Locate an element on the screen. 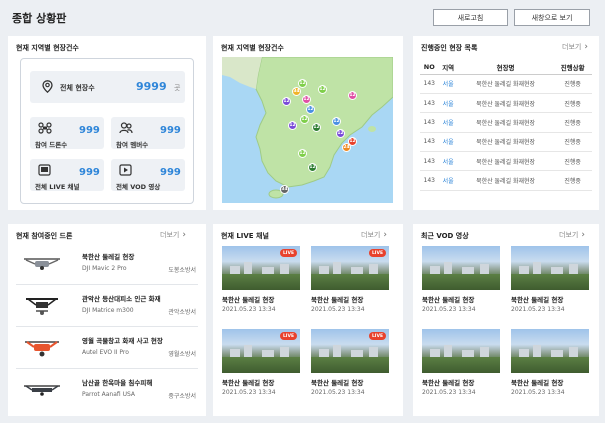  open-new-window-button: 새창으로 보기 is located at coordinates (552, 17).